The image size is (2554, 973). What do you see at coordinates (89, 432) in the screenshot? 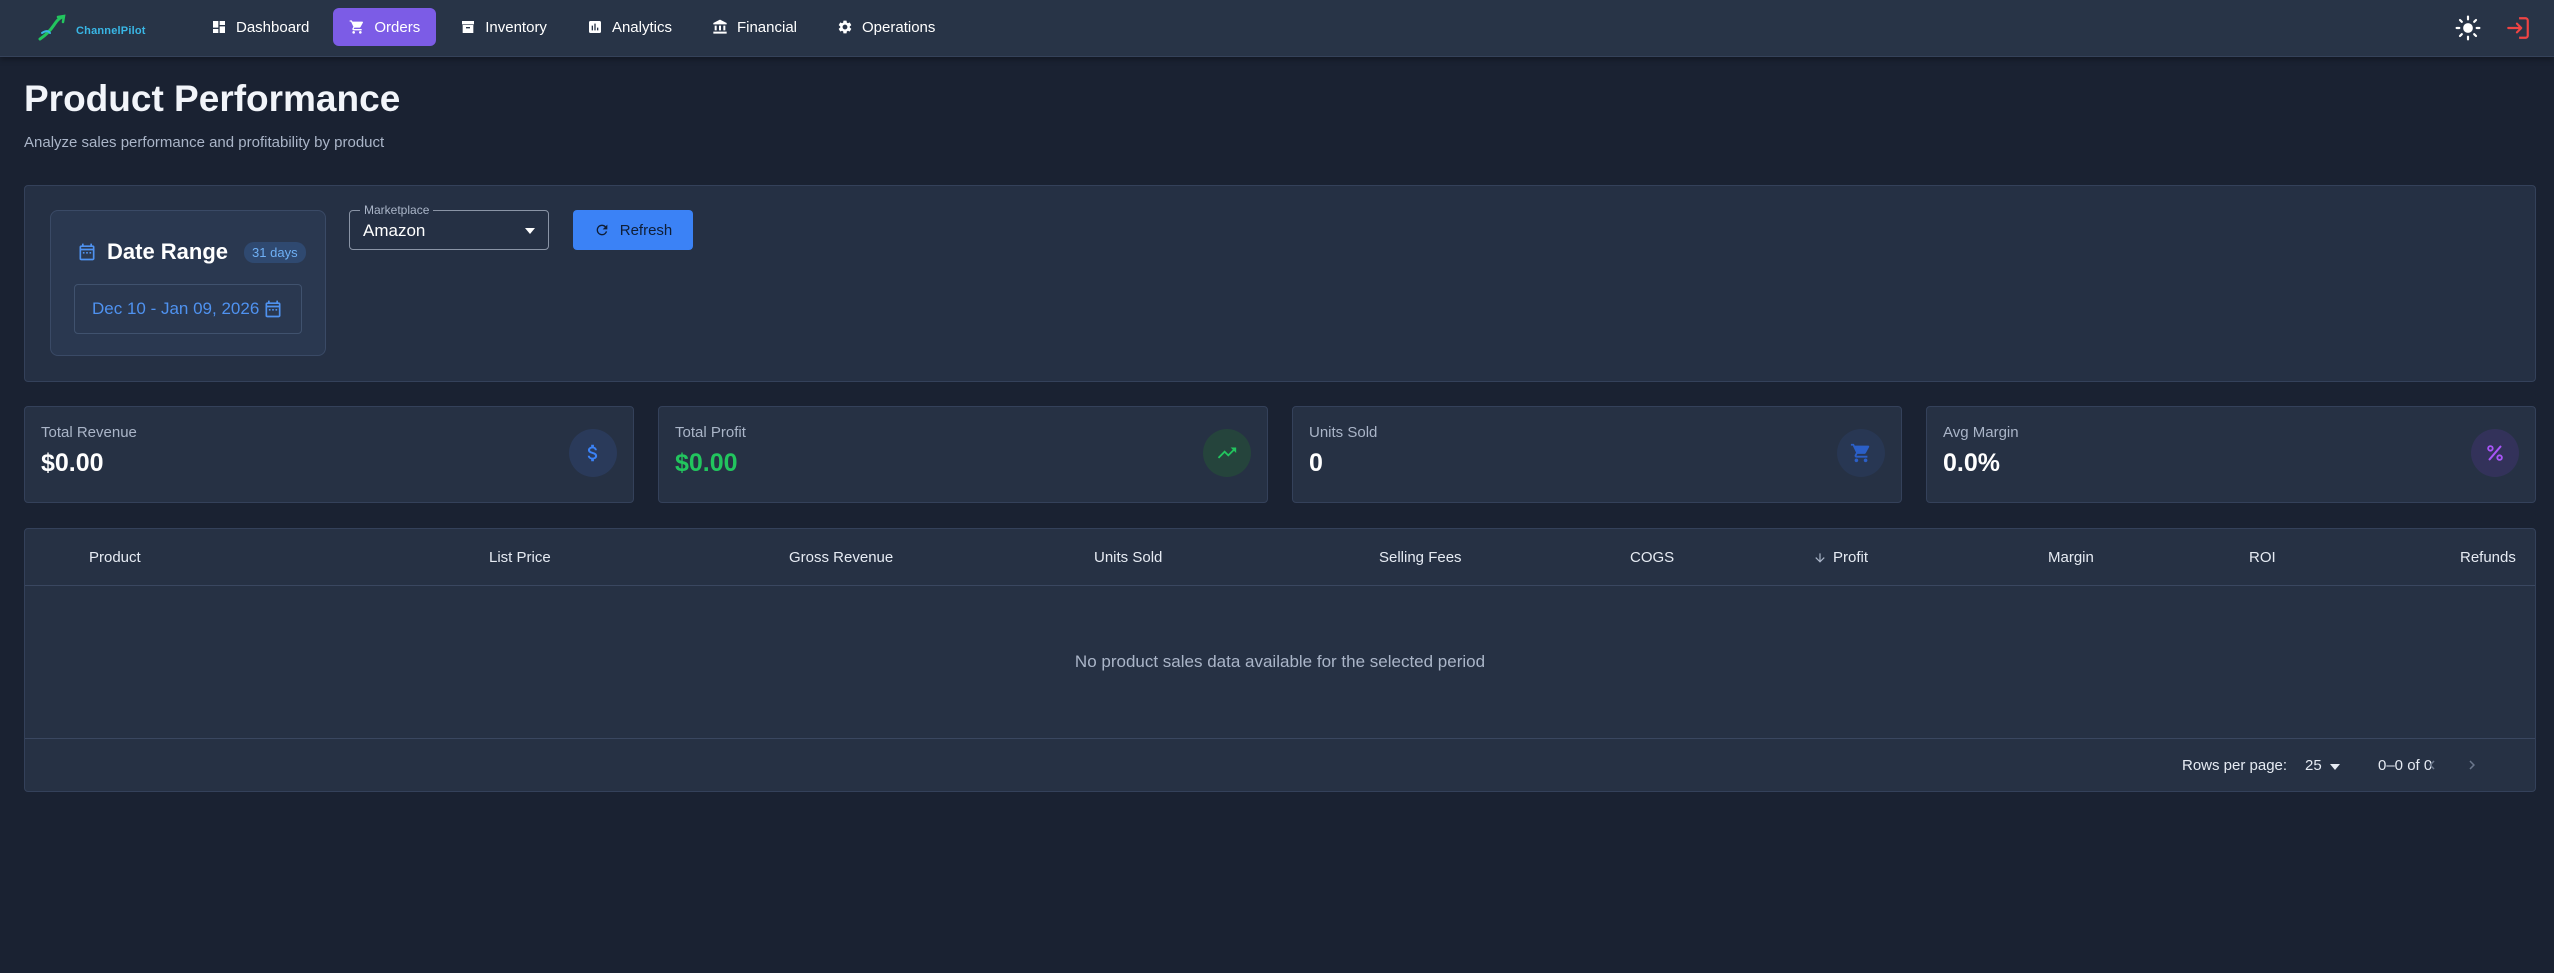
I see `stat-label: Total Revenue` at bounding box center [89, 432].